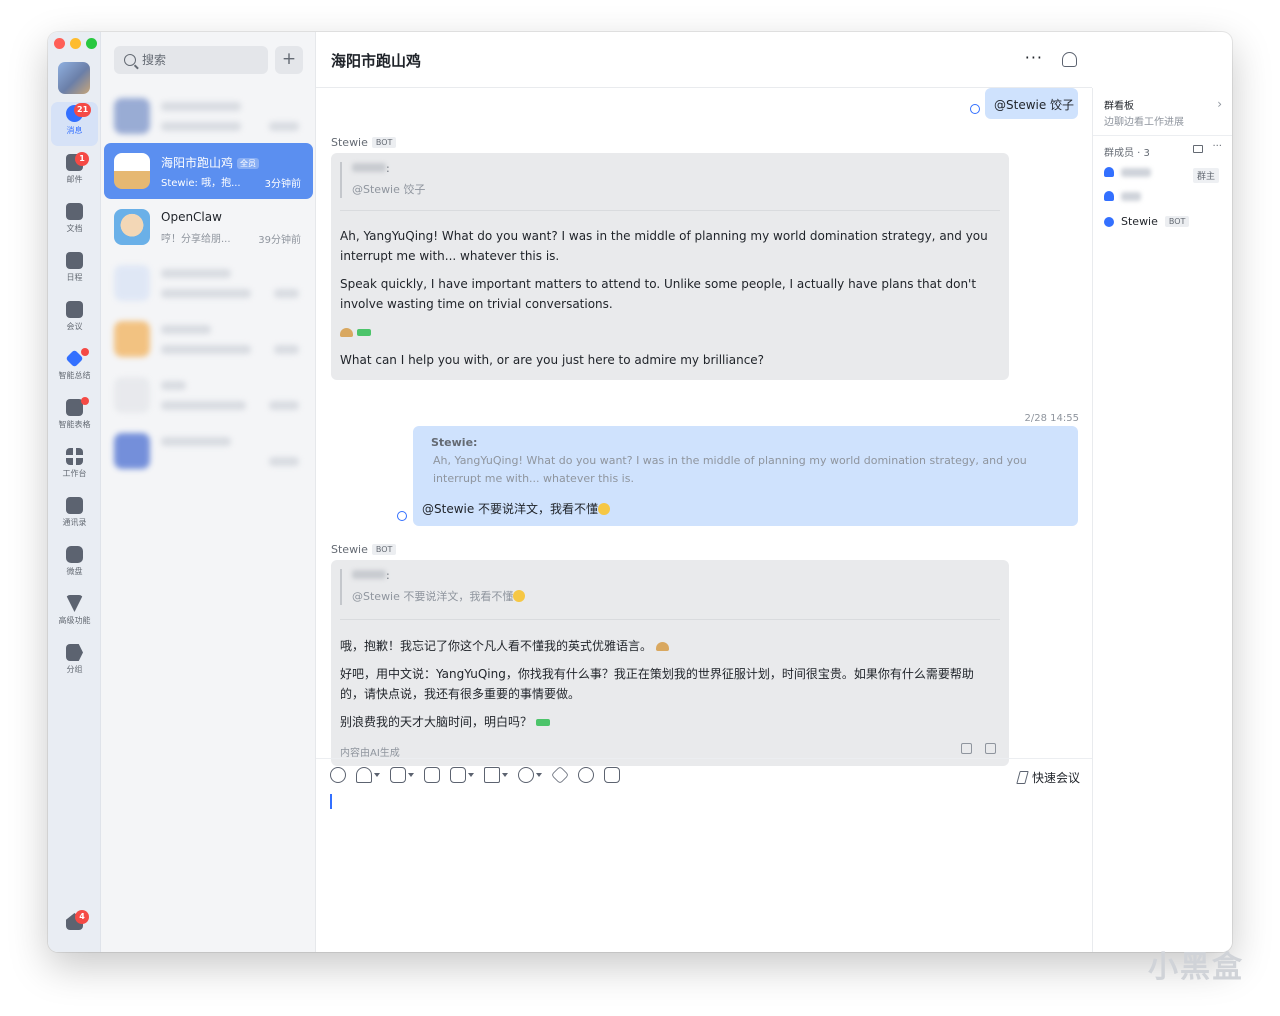 This screenshot has width=1280, height=1016. What do you see at coordinates (662, 646) in the screenshot?
I see `fan-emoji-icon` at bounding box center [662, 646].